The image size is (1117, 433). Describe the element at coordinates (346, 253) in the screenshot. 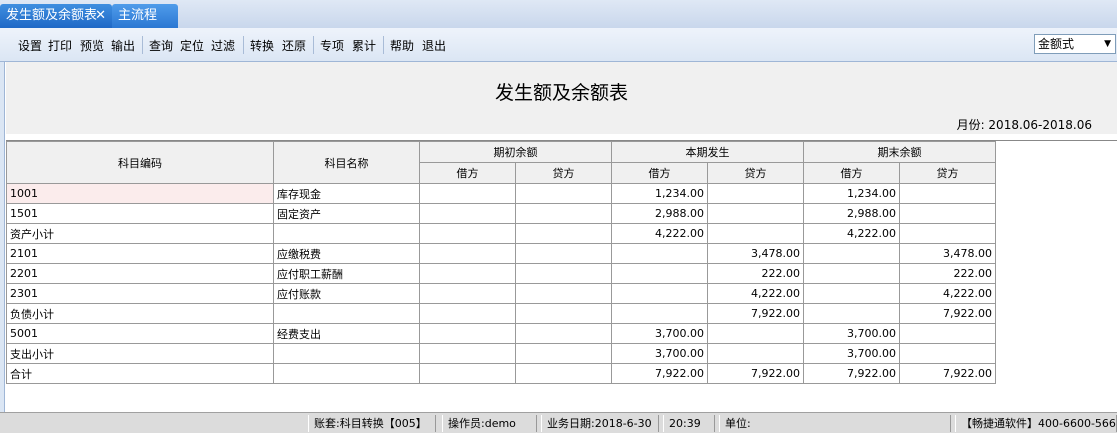

I see `cell-name: 应缴税费` at that location.